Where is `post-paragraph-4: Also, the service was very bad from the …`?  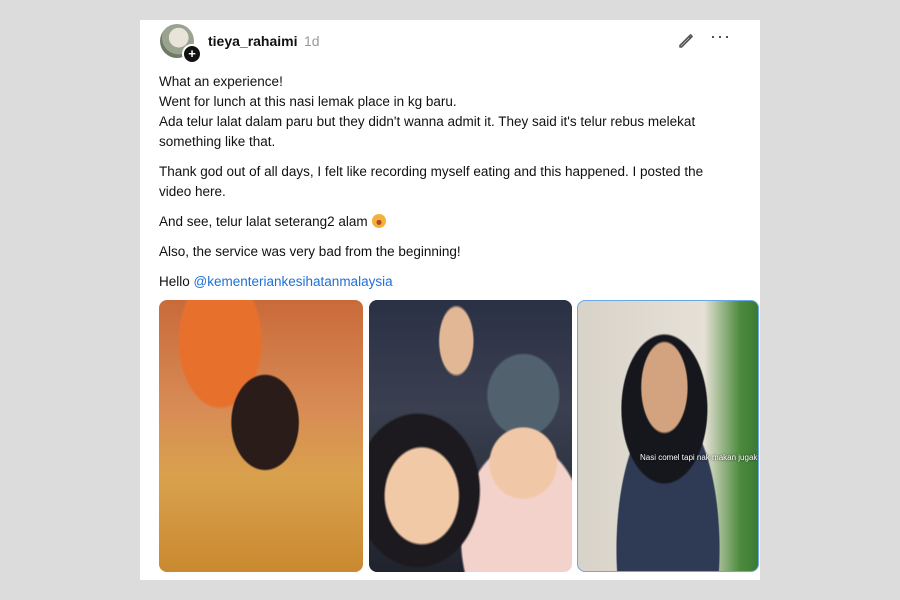
post-paragraph-4: Also, the service was very bad from the … is located at coordinates (449, 252).